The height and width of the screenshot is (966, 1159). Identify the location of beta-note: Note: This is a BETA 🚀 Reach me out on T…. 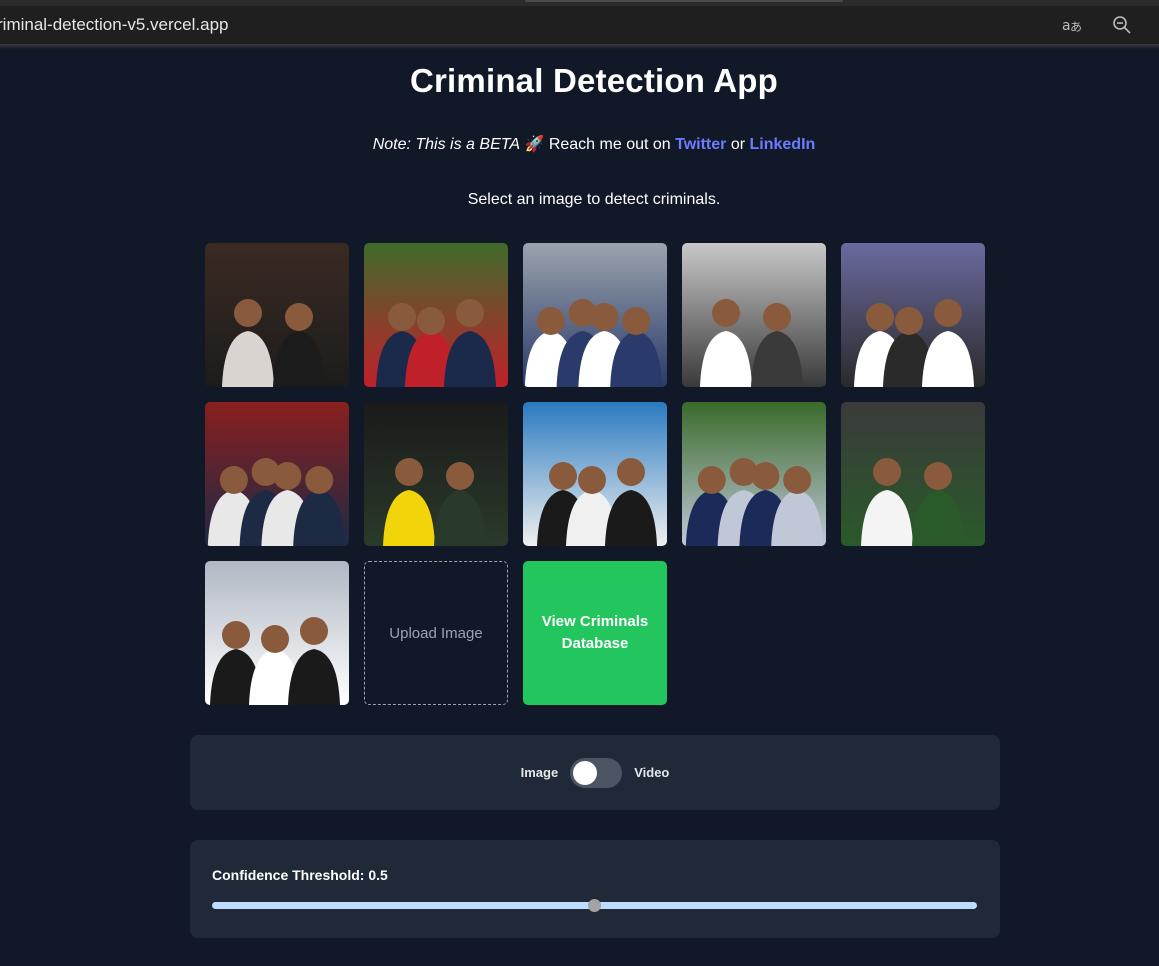
(579, 144).